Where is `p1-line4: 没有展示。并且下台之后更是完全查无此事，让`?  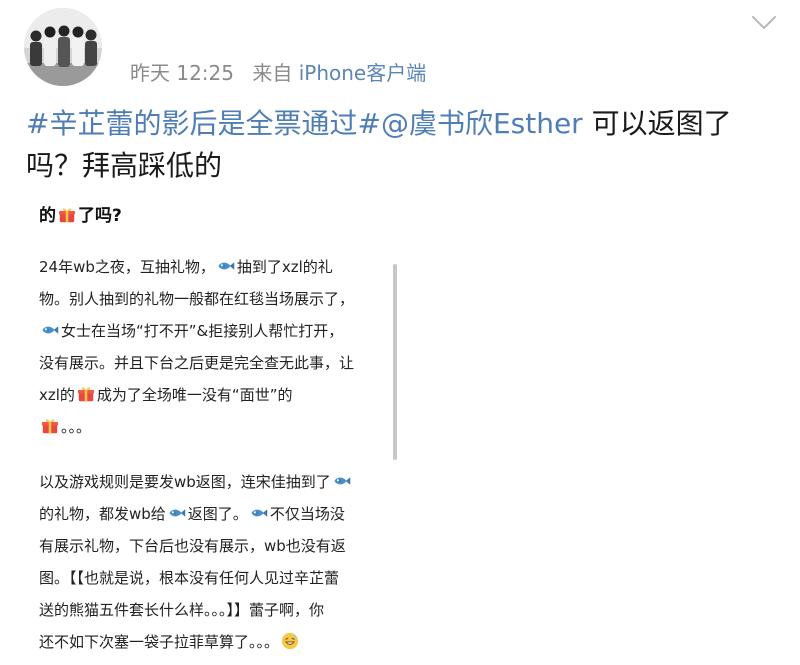
p1-line4: 没有展示。并且下台之后更是完全查无此事，让 is located at coordinates (197, 363).